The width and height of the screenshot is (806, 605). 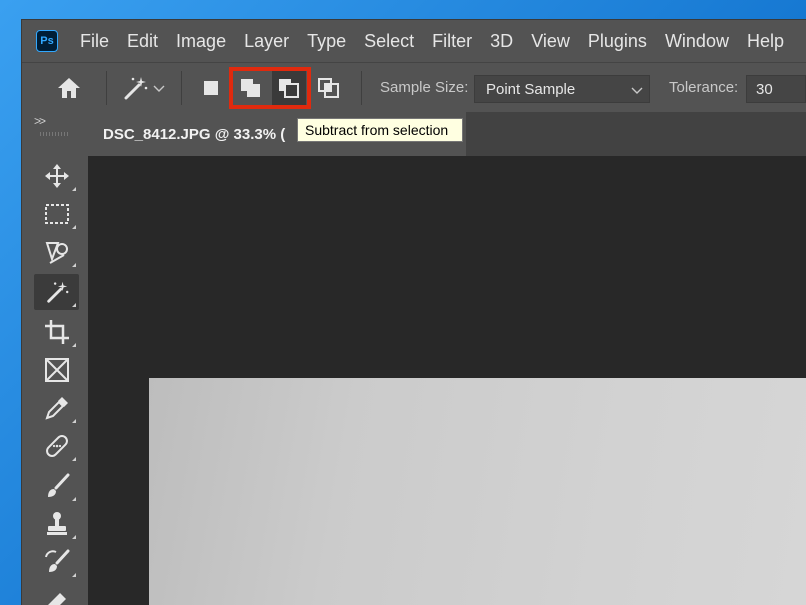 I want to click on menu-filter: Filter, so click(x=452, y=41).